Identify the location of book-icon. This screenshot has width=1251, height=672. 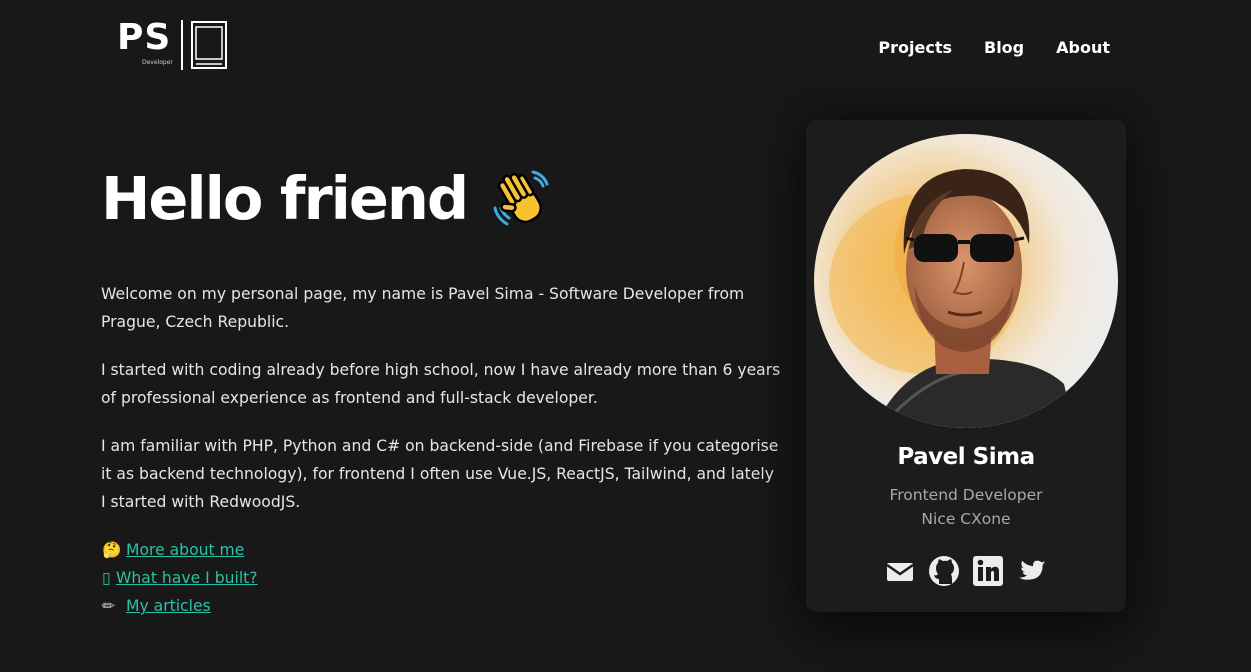
(209, 45).